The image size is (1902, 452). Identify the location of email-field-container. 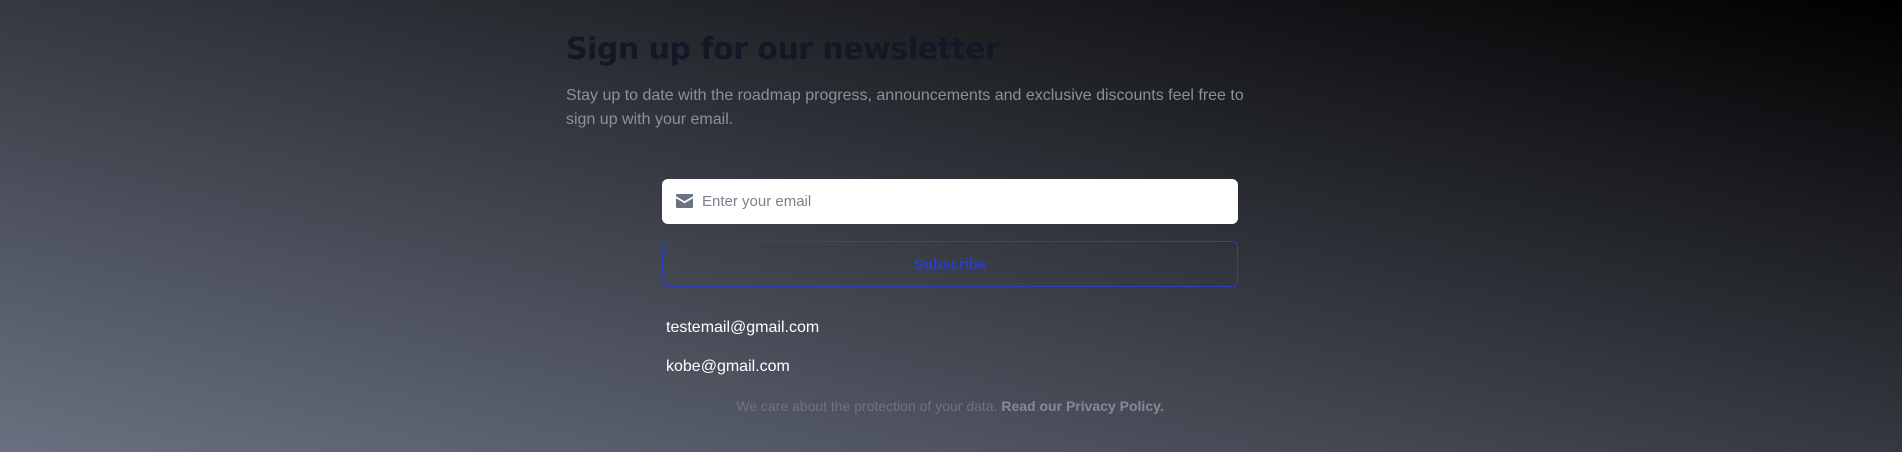
(950, 201).